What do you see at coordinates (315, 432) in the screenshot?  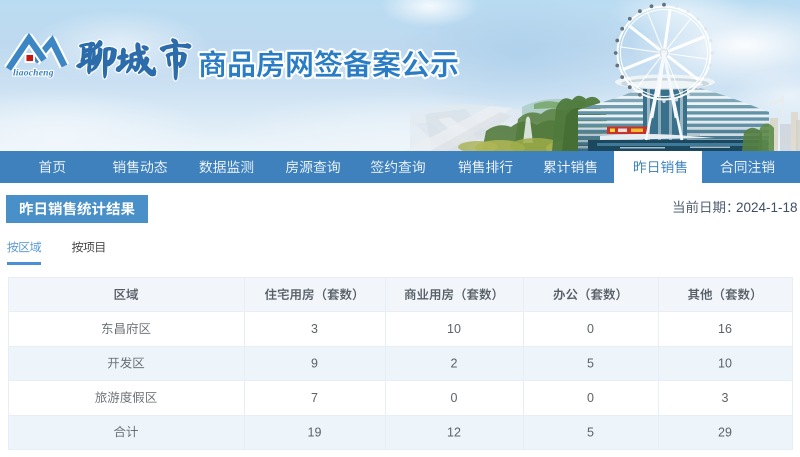 I see `svg-text: 19` at bounding box center [315, 432].